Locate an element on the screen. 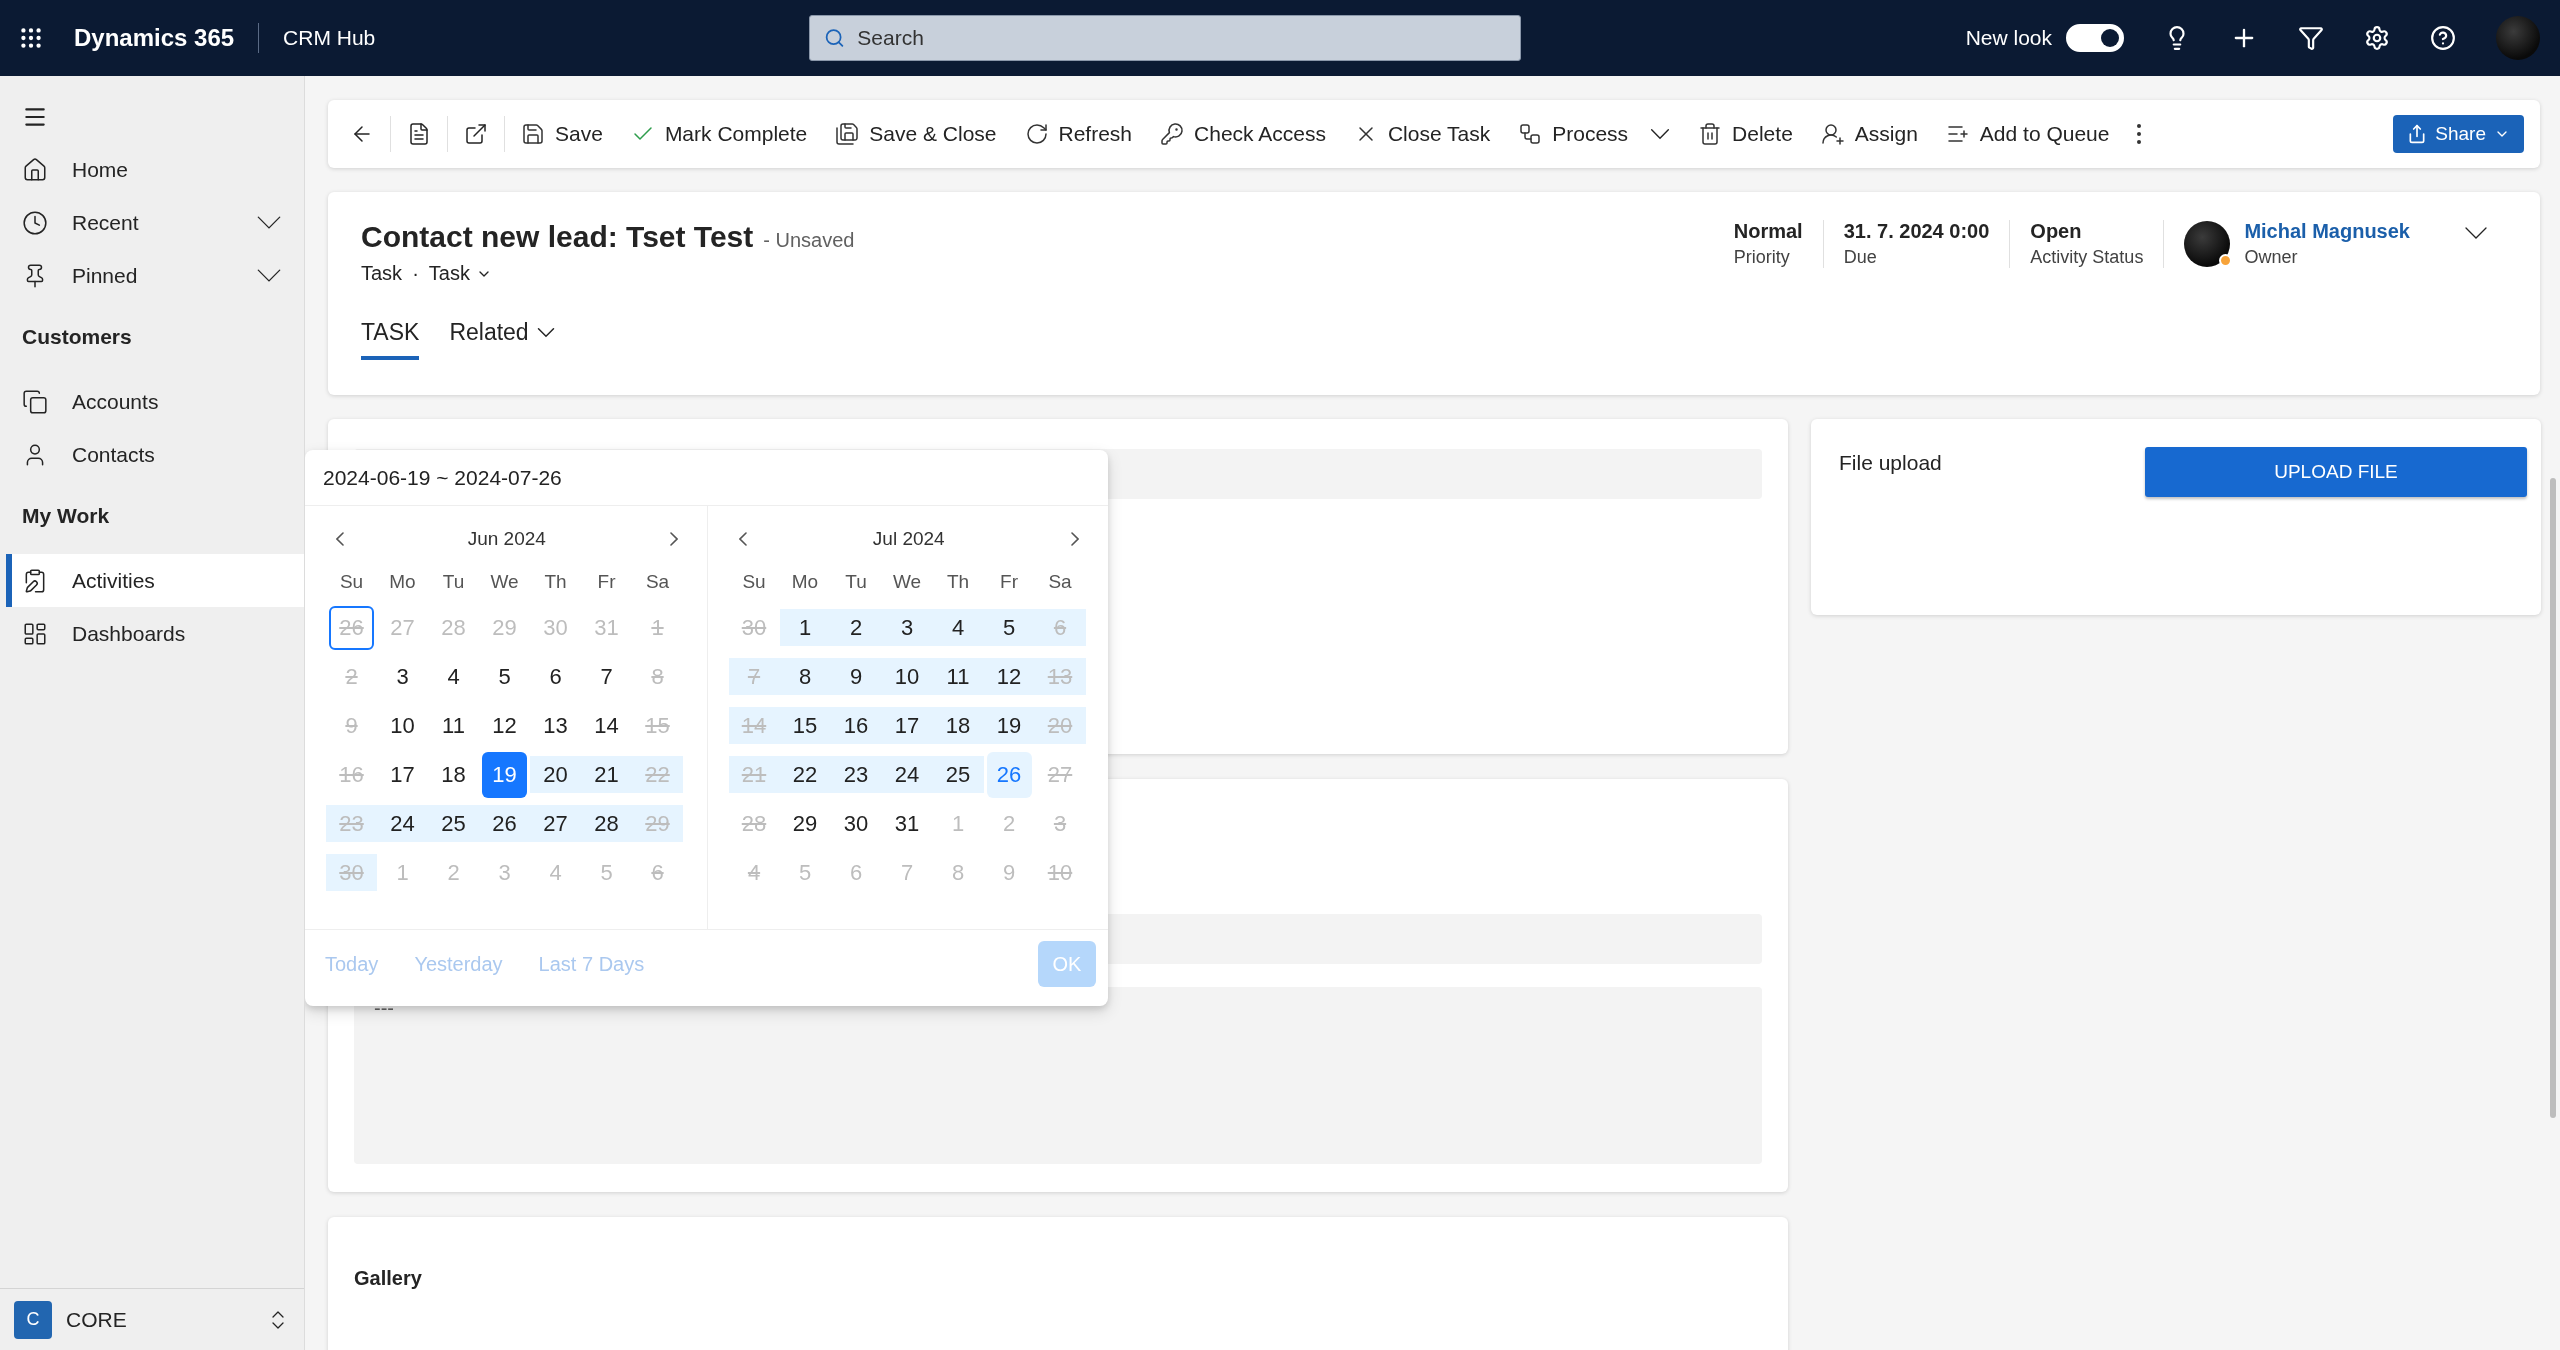 The width and height of the screenshot is (2560, 1350). record-title: Contact new lead: Tset Test is located at coordinates (557, 237).